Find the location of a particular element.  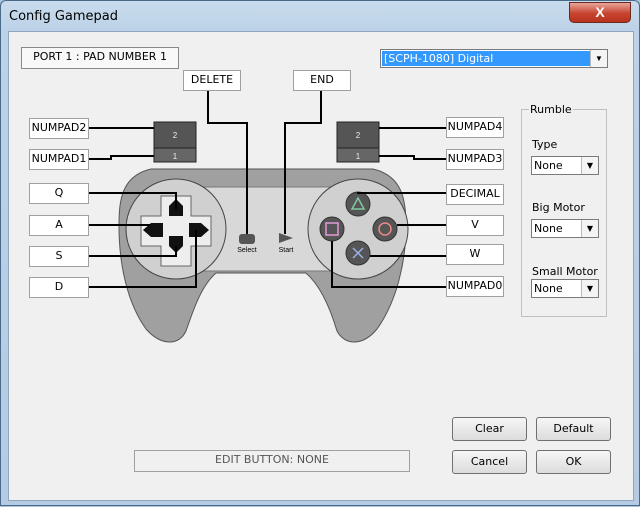

small-motor-select: None ▼ is located at coordinates (565, 288).